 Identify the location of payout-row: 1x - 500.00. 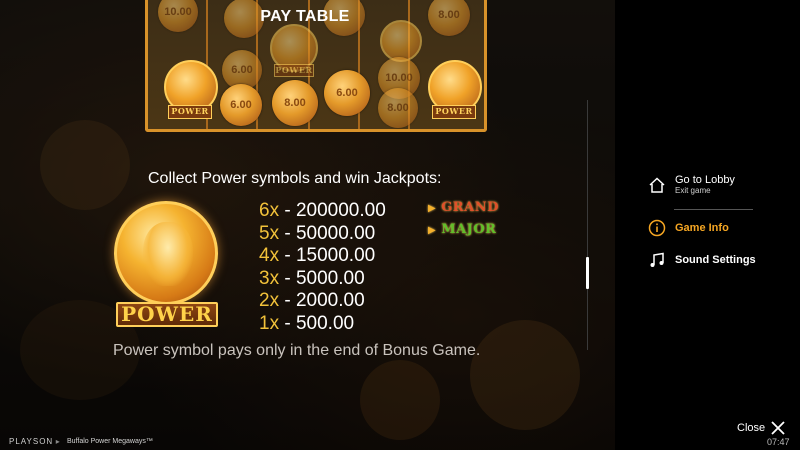
(307, 323).